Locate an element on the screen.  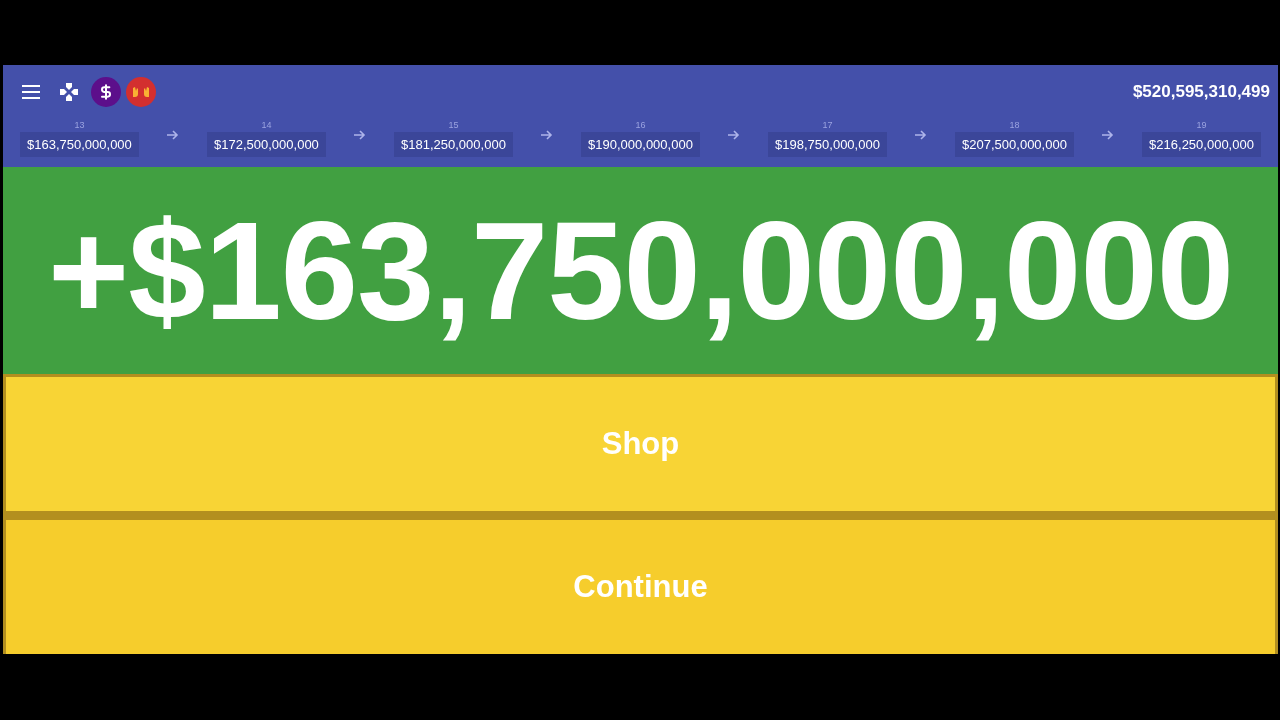
dpad-icon is located at coordinates (69, 92).